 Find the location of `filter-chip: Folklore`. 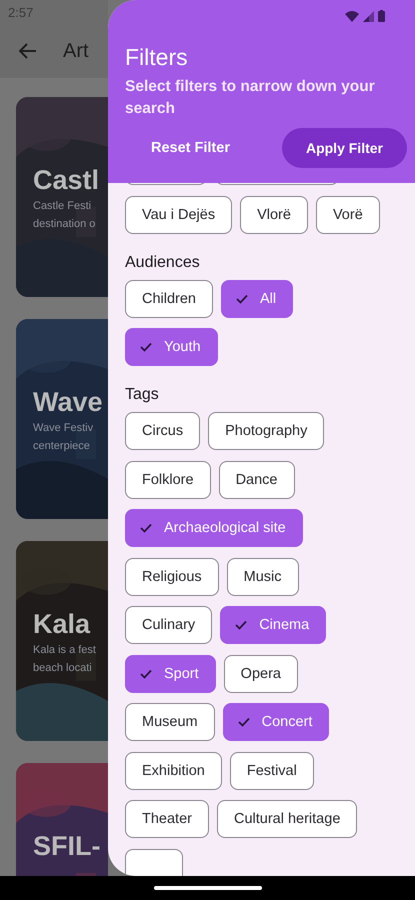

filter-chip: Folklore is located at coordinates (168, 479).